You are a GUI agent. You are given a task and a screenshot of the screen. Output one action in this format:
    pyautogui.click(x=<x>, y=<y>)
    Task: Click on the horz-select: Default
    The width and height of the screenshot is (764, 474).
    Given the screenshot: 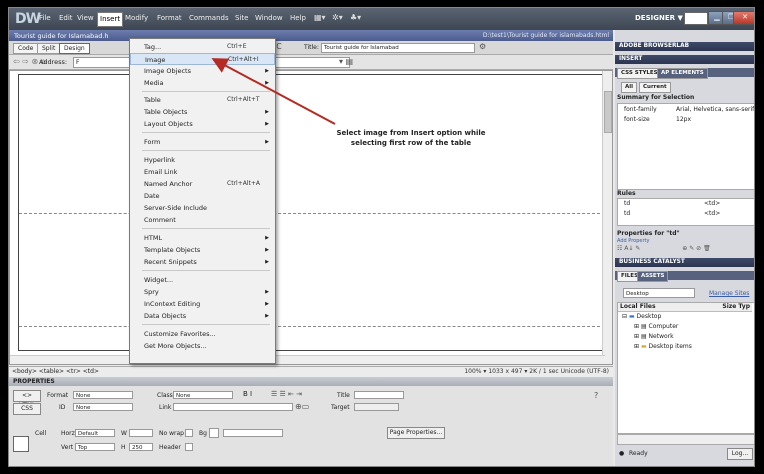 What is the action you would take?
    pyautogui.click(x=95, y=433)
    